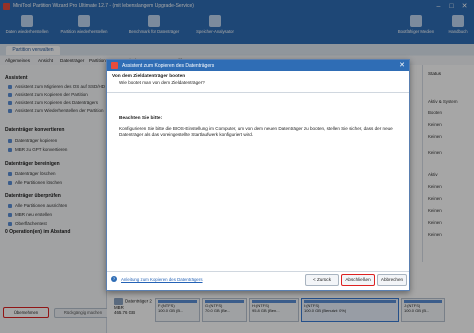  I want to click on help-link: Anleitung zum Kopieren des Datenträgers, so click(162, 279).